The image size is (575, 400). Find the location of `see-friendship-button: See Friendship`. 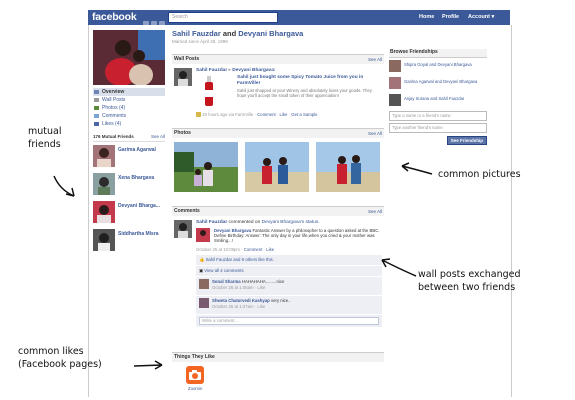

see-friendship-button: See Friendship is located at coordinates (466, 140).